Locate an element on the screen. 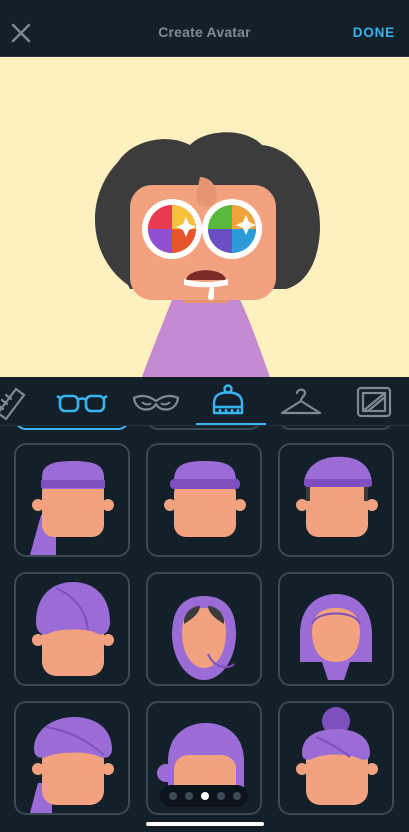 This screenshot has width=409, height=832. tab-background is located at coordinates (380, 403).